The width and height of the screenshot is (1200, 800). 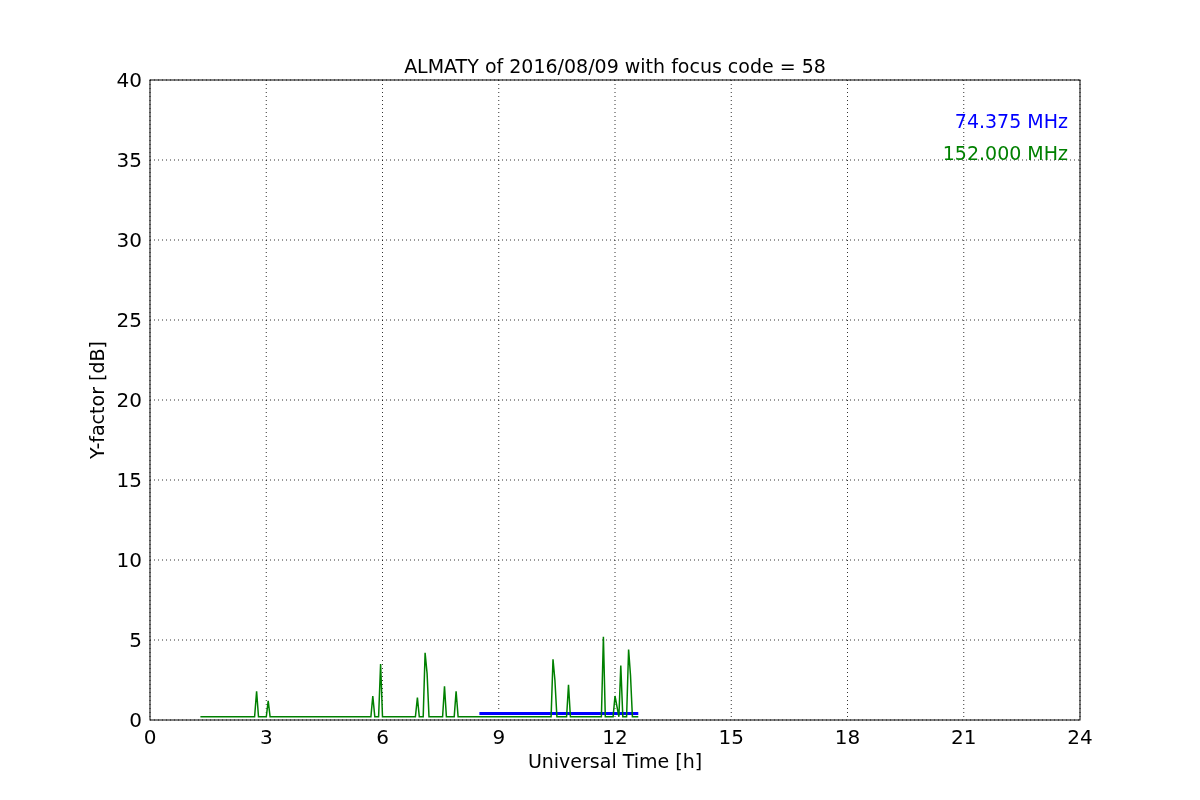 I want to click on tick-label: 25, so click(x=129, y=320).